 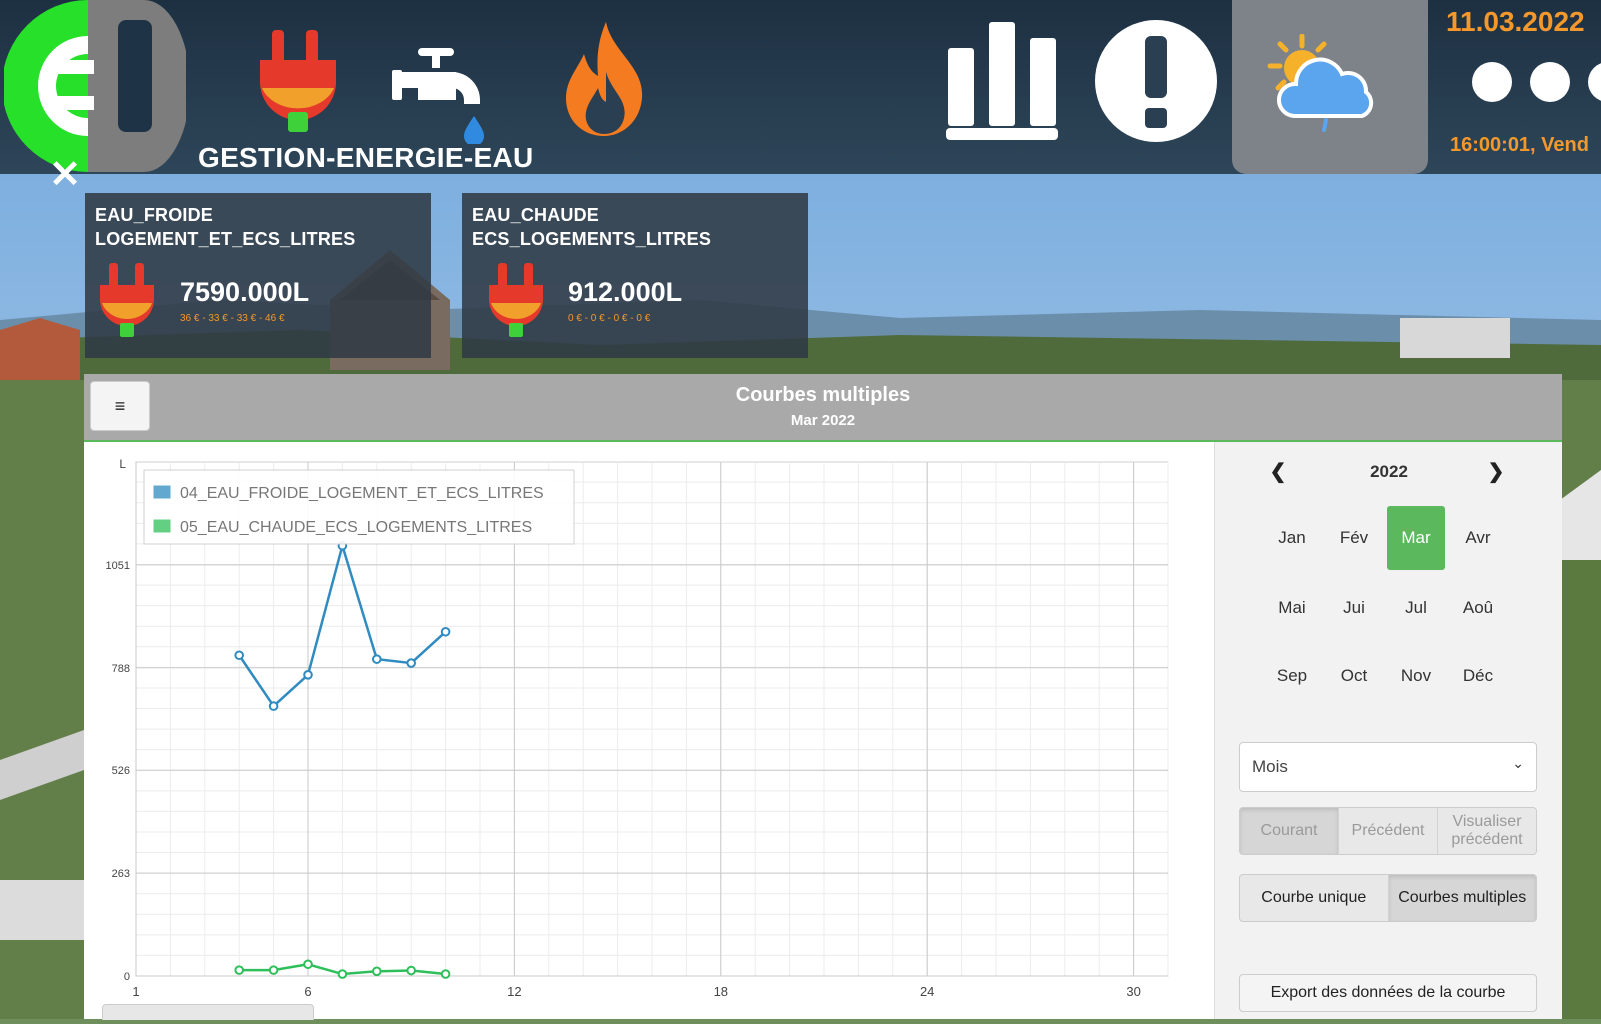 What do you see at coordinates (1292, 538) in the screenshot?
I see `month-1: Jan` at bounding box center [1292, 538].